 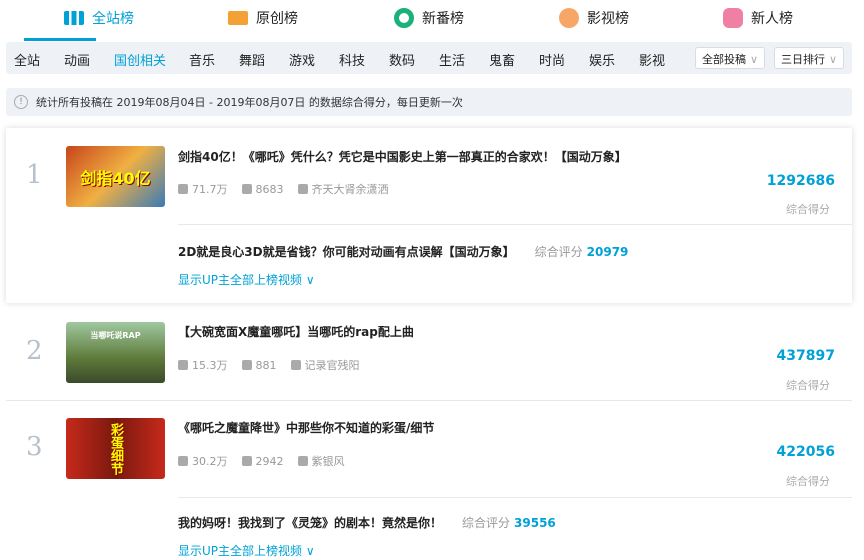 I want to click on video-title: 【大碗宽面X魔童哪吒】当哪吒的rap配上曲, so click(x=296, y=331).